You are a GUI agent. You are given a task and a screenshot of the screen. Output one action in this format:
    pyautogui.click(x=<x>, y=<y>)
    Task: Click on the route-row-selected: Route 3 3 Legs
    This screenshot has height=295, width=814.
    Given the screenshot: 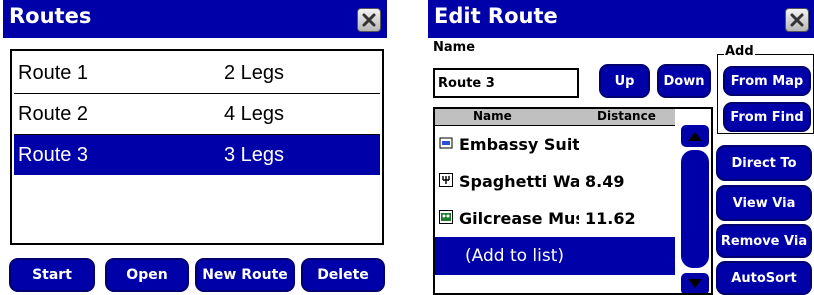 What is the action you would take?
    pyautogui.click(x=197, y=155)
    